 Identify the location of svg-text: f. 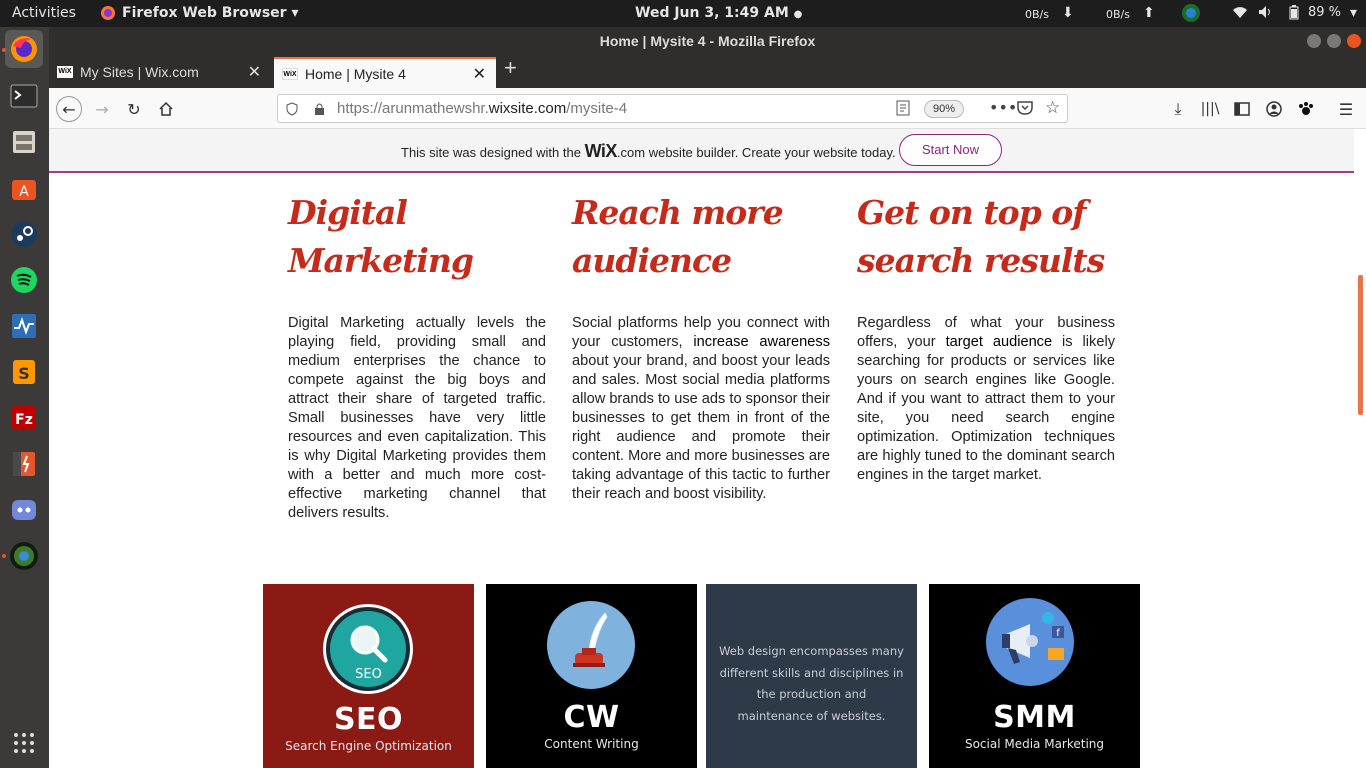
(1058, 633).